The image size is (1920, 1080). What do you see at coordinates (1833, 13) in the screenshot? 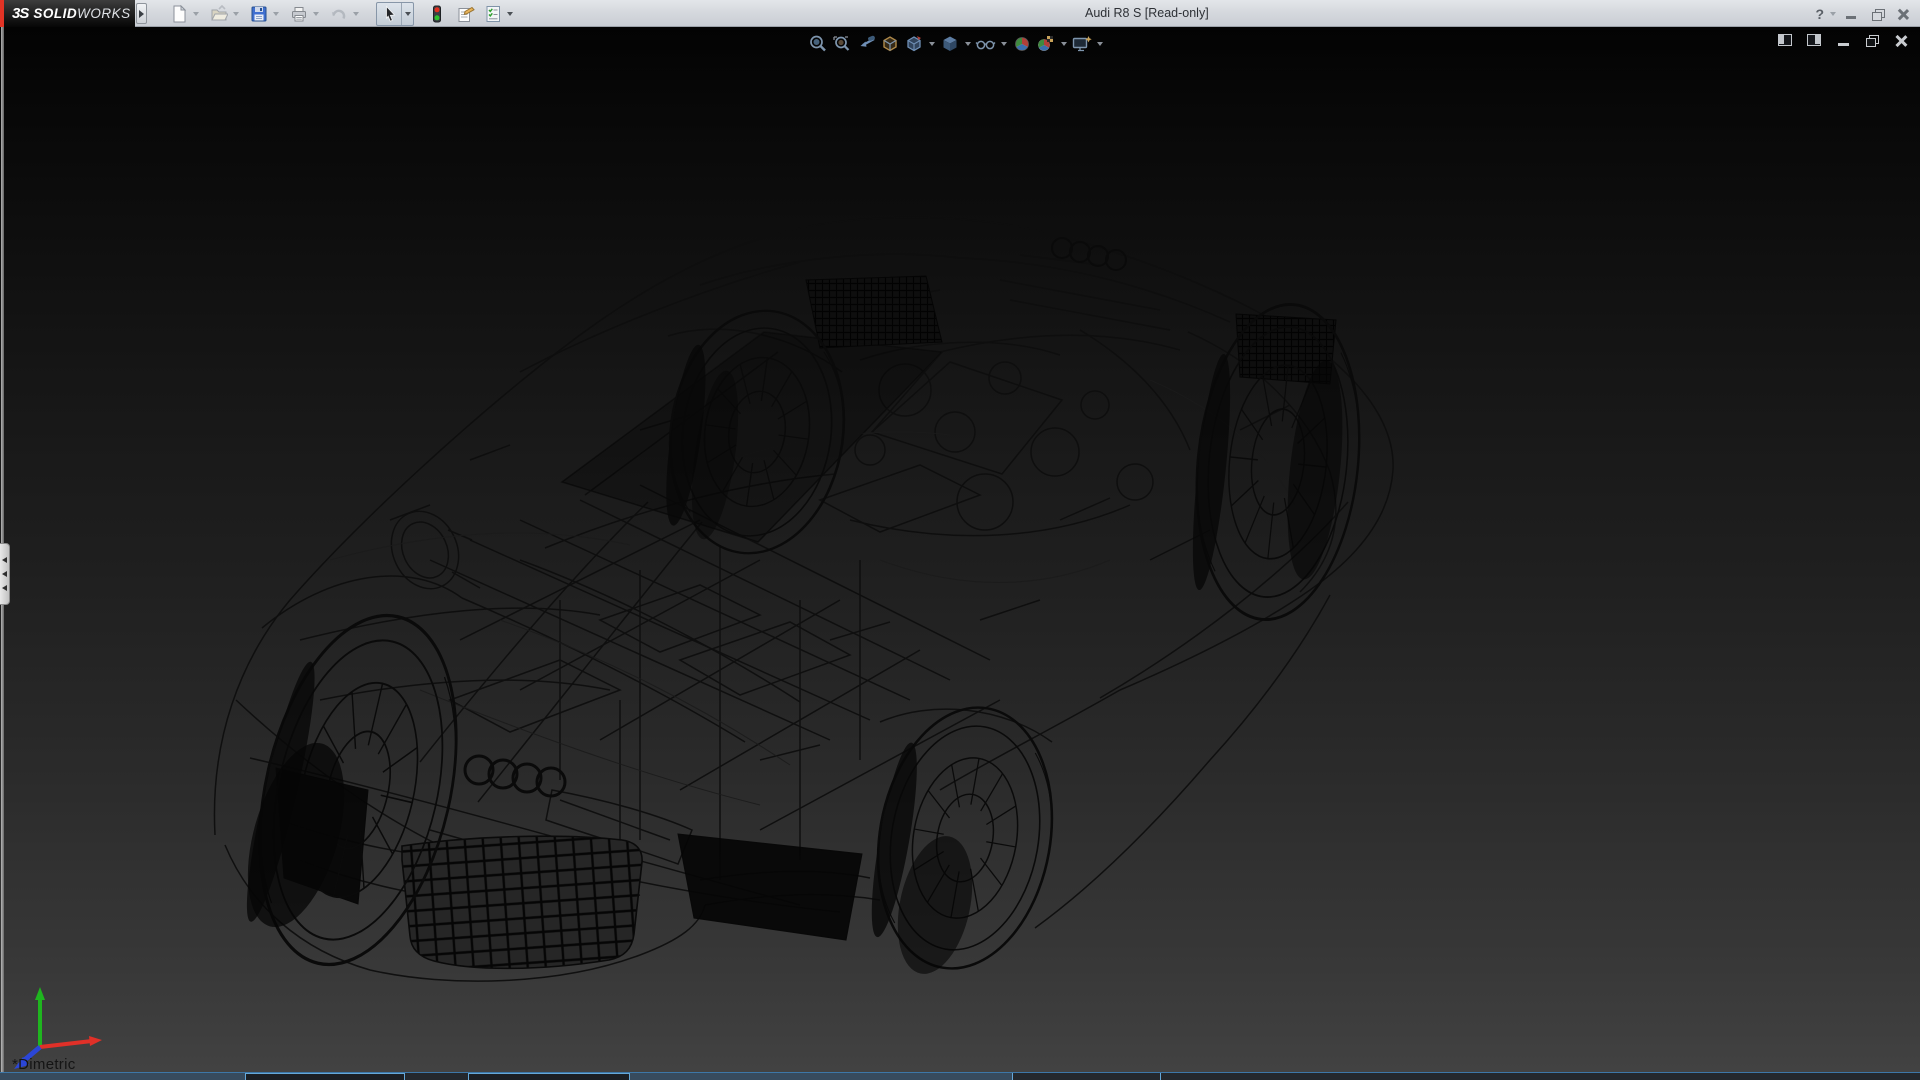
I see `help-dropdown` at bounding box center [1833, 13].